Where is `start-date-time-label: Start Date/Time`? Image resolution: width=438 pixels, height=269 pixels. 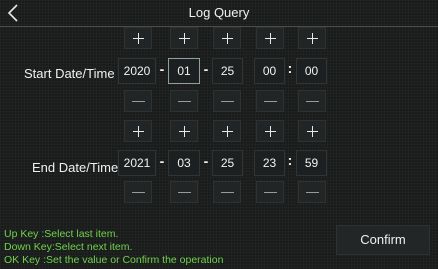
start-date-time-label: Start Date/Time is located at coordinates (69, 73).